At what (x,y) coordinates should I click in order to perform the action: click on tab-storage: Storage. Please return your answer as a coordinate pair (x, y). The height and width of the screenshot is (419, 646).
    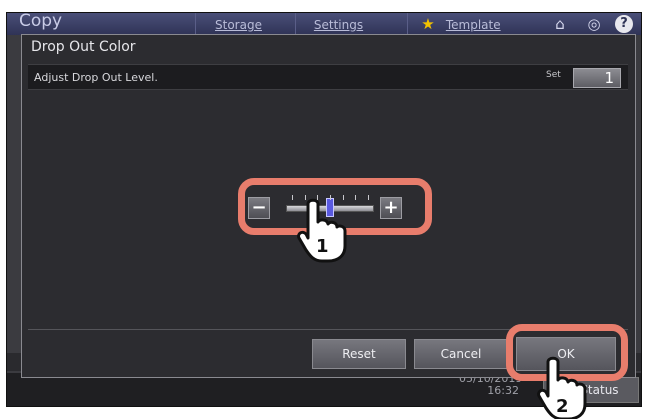
    Looking at the image, I should click on (238, 24).